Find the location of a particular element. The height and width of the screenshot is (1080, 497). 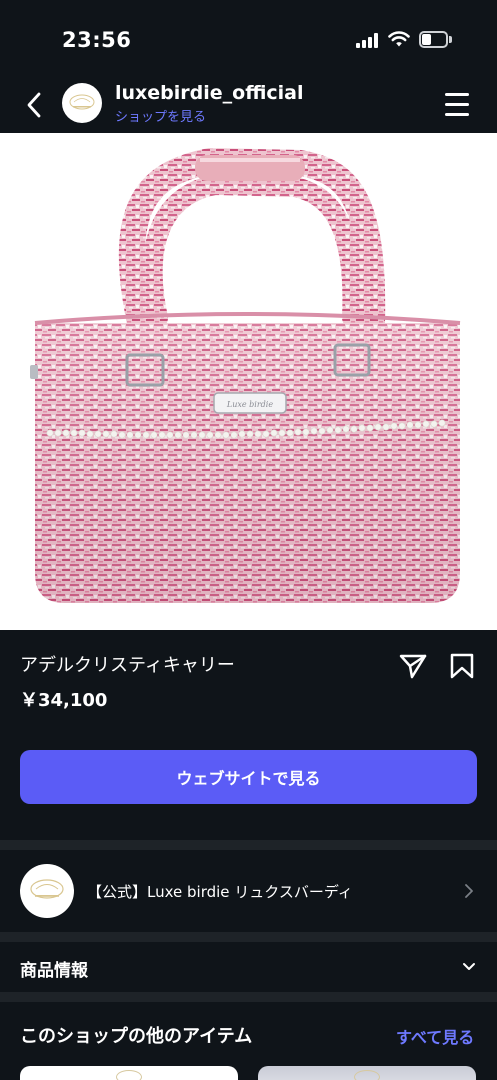

chevron-right-icon is located at coordinates (469, 891).